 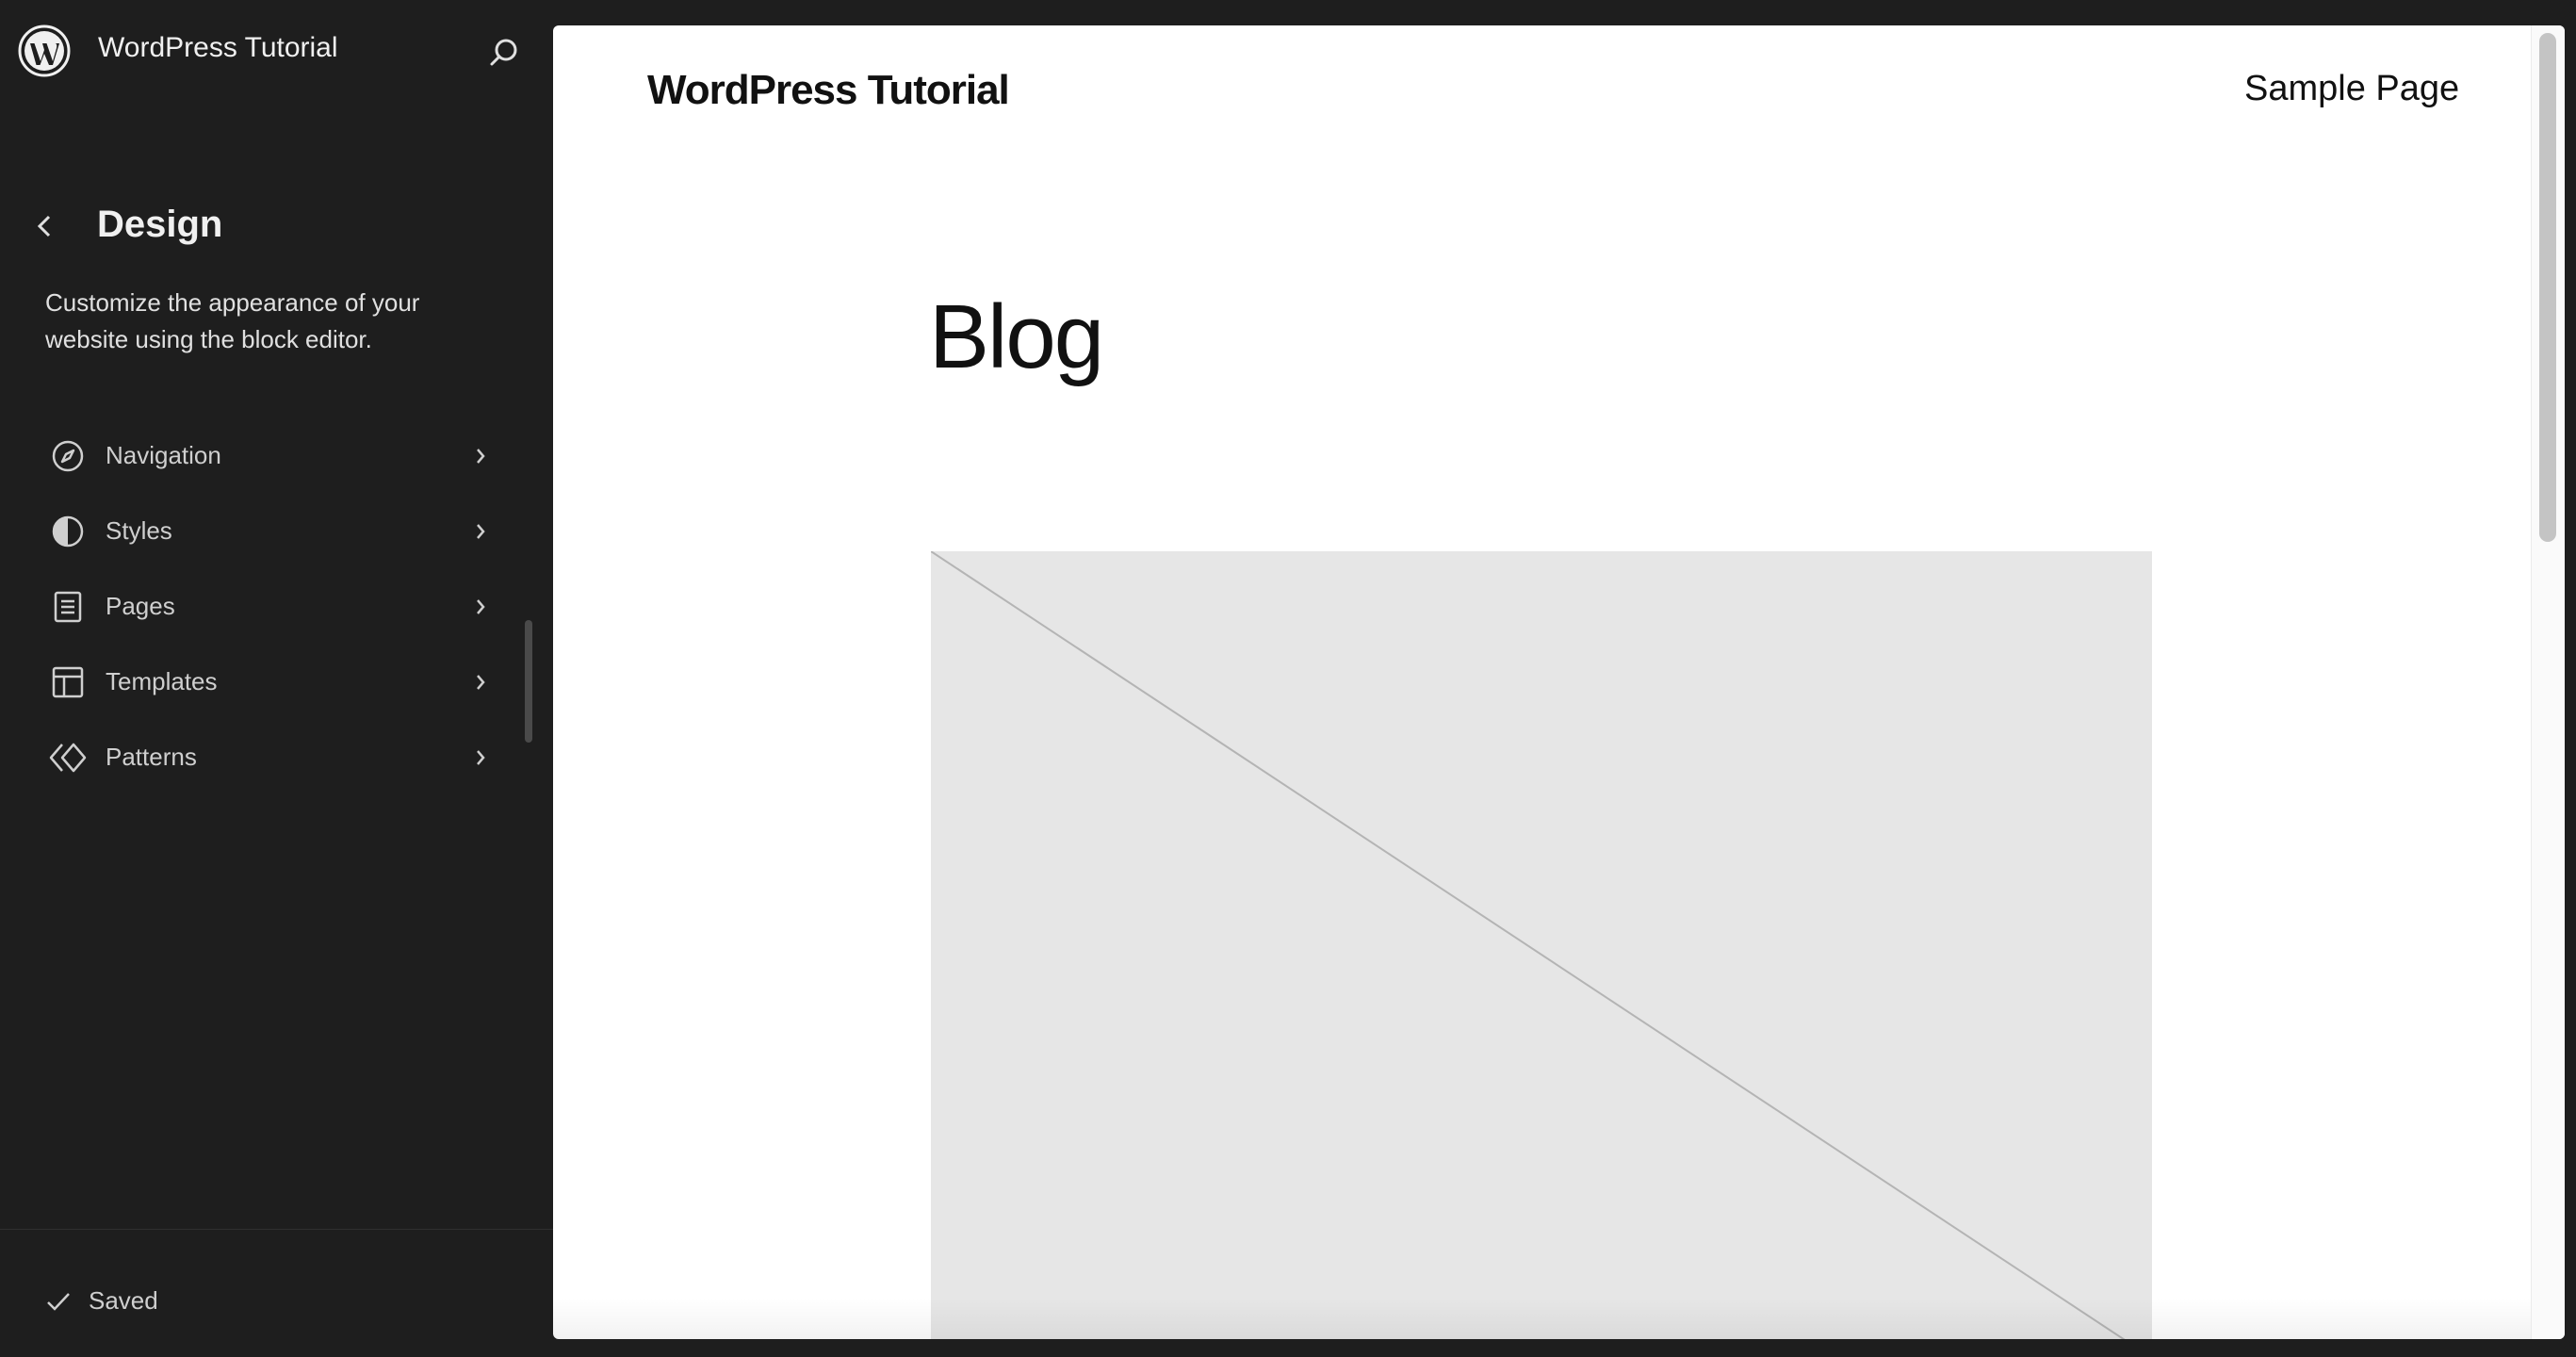 I want to click on site-title: WordPress Tutorial, so click(x=218, y=48).